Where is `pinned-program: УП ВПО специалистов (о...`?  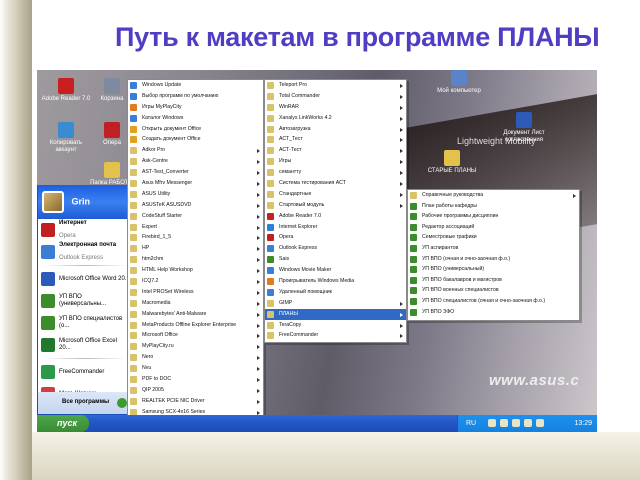 pinned-program: УП ВПО специалистов (о... is located at coordinates (85, 323).